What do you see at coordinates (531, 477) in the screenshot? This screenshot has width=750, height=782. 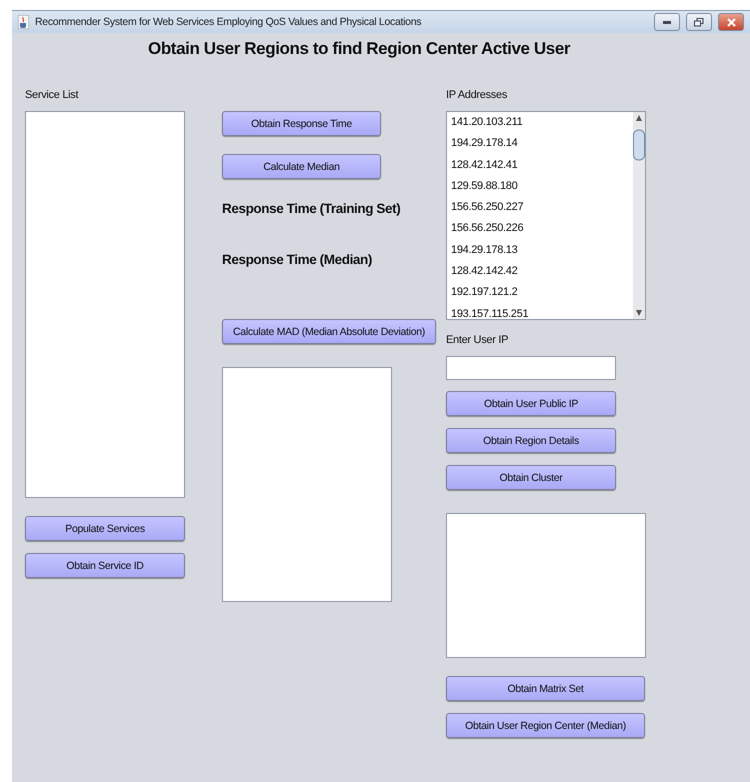 I see `ip-button: Obtain Cluster` at bounding box center [531, 477].